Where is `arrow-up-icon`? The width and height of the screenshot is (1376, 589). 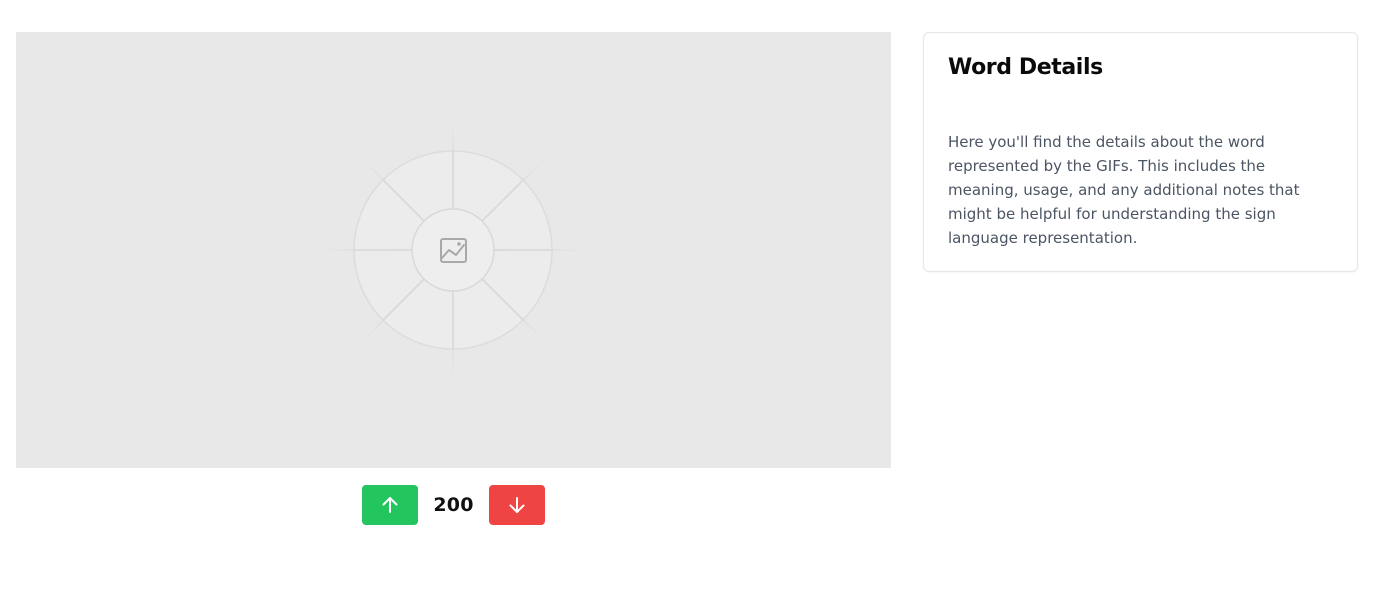
arrow-up-icon is located at coordinates (390, 505).